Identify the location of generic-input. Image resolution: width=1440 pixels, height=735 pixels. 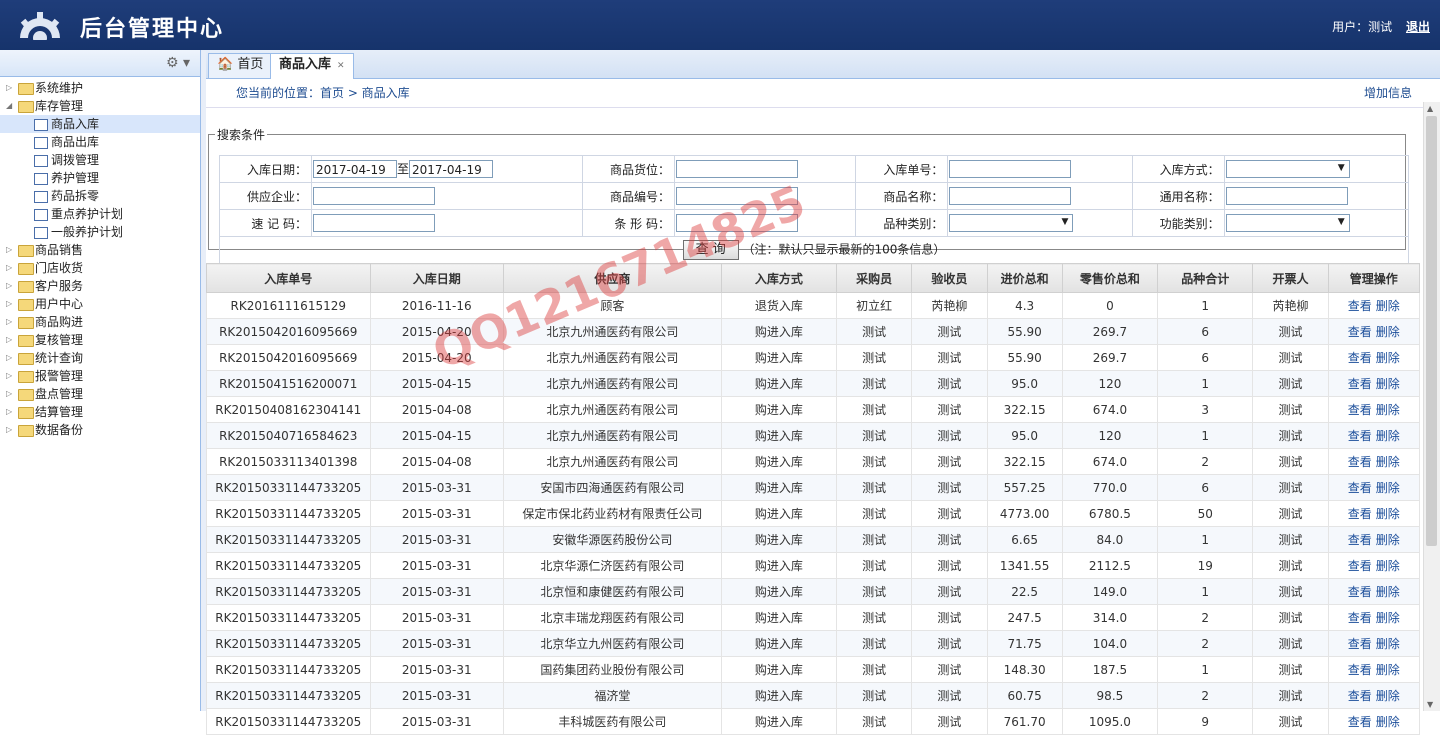
(1286, 196).